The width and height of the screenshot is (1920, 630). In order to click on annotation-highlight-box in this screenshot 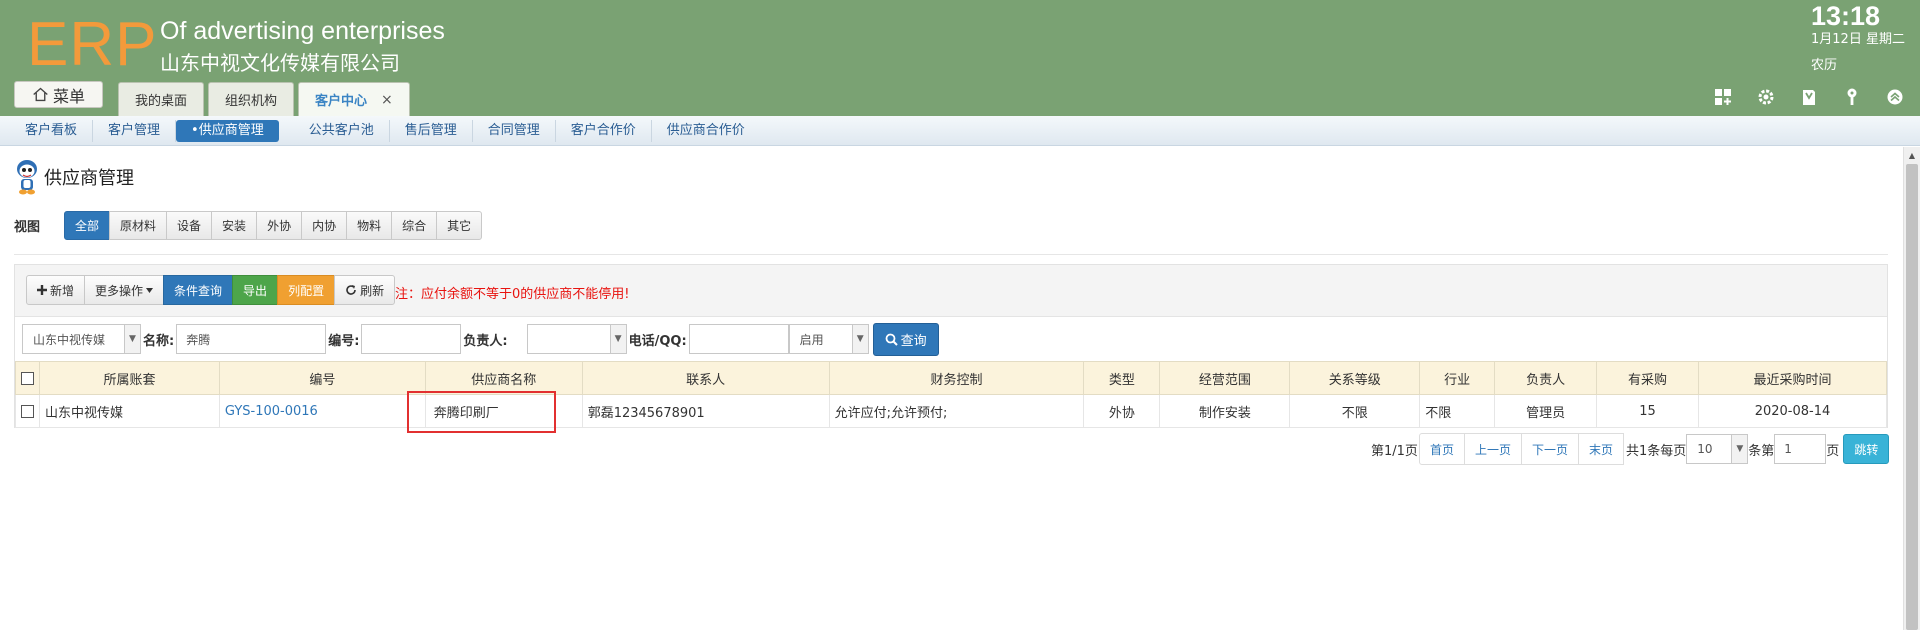, I will do `click(481, 412)`.